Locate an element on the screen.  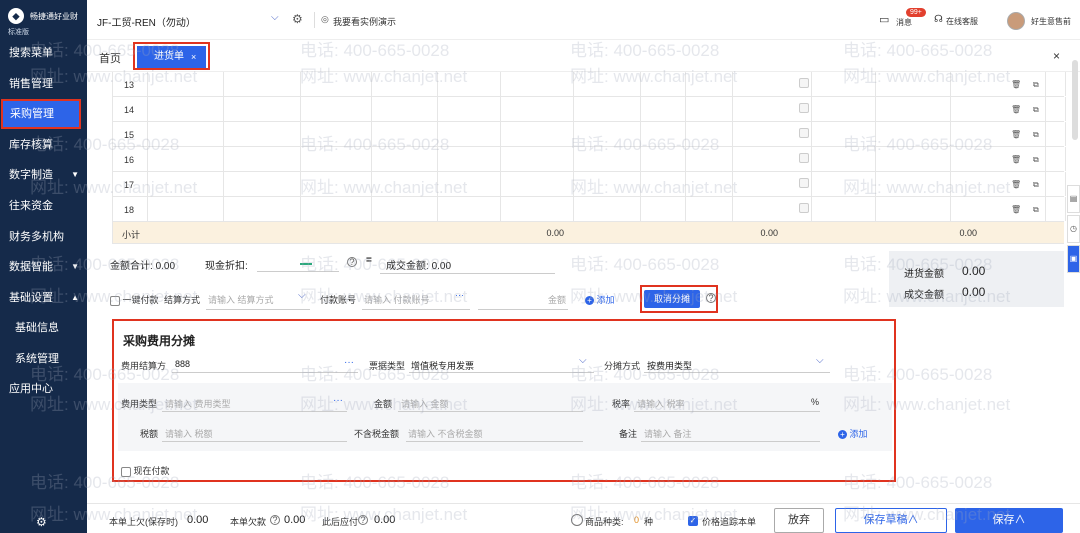
sidebar-item-inventory: 库存核算 is located at coordinates (43, 145).